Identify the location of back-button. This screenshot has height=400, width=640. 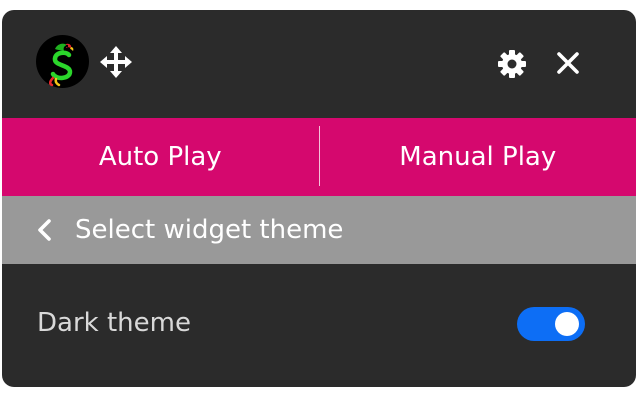
(45, 230).